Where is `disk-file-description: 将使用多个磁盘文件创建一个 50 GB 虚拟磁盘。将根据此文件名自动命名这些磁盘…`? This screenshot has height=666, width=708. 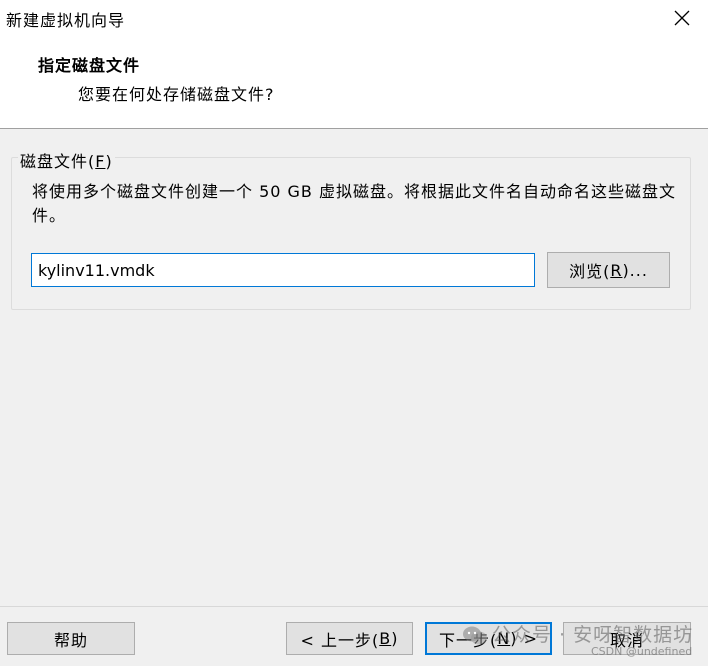 disk-file-description: 将使用多个磁盘文件创建一个 50 GB 虚拟磁盘。将根据此文件名自动命名这些磁盘… is located at coordinates (354, 203).